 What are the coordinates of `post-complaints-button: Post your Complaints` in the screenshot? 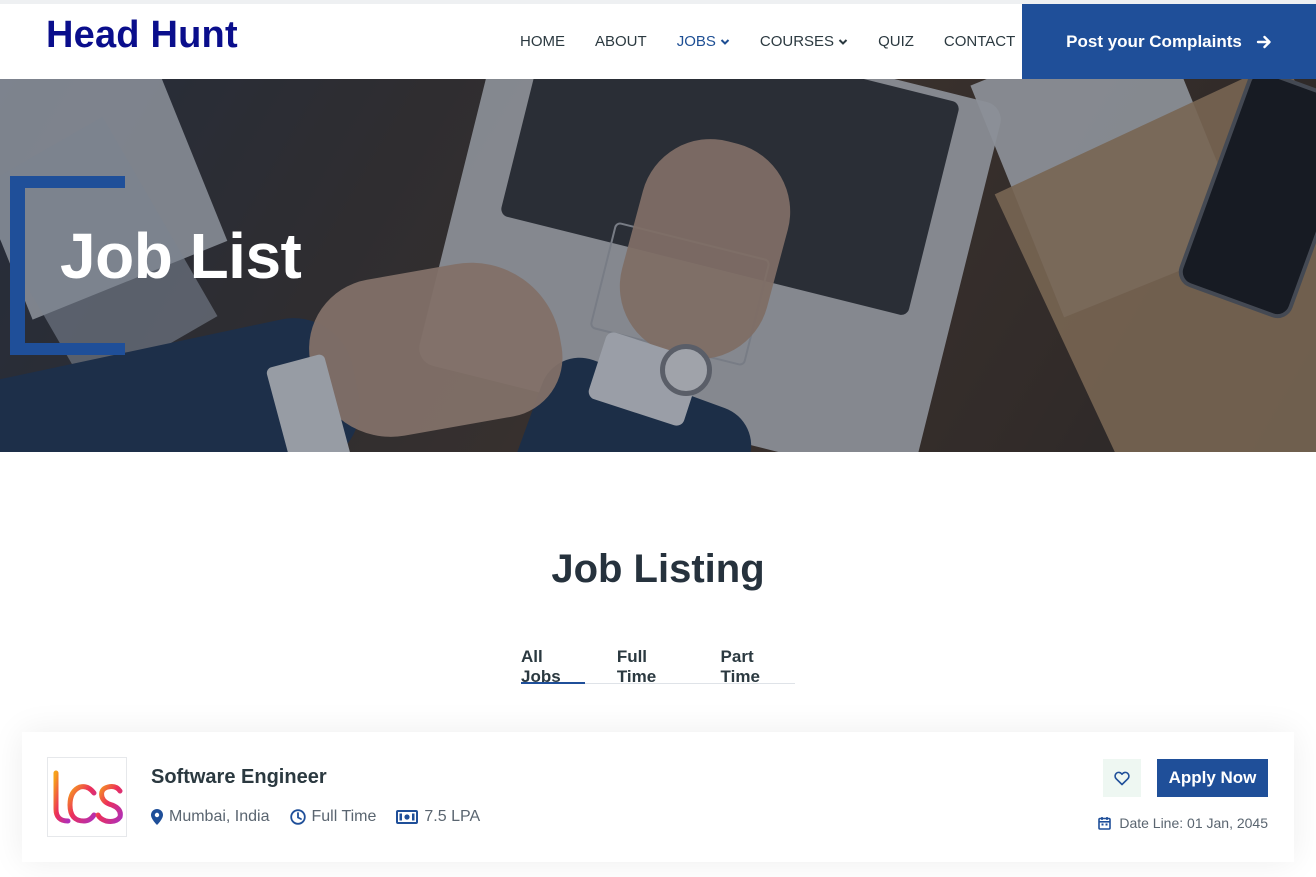 It's located at (1169, 41).